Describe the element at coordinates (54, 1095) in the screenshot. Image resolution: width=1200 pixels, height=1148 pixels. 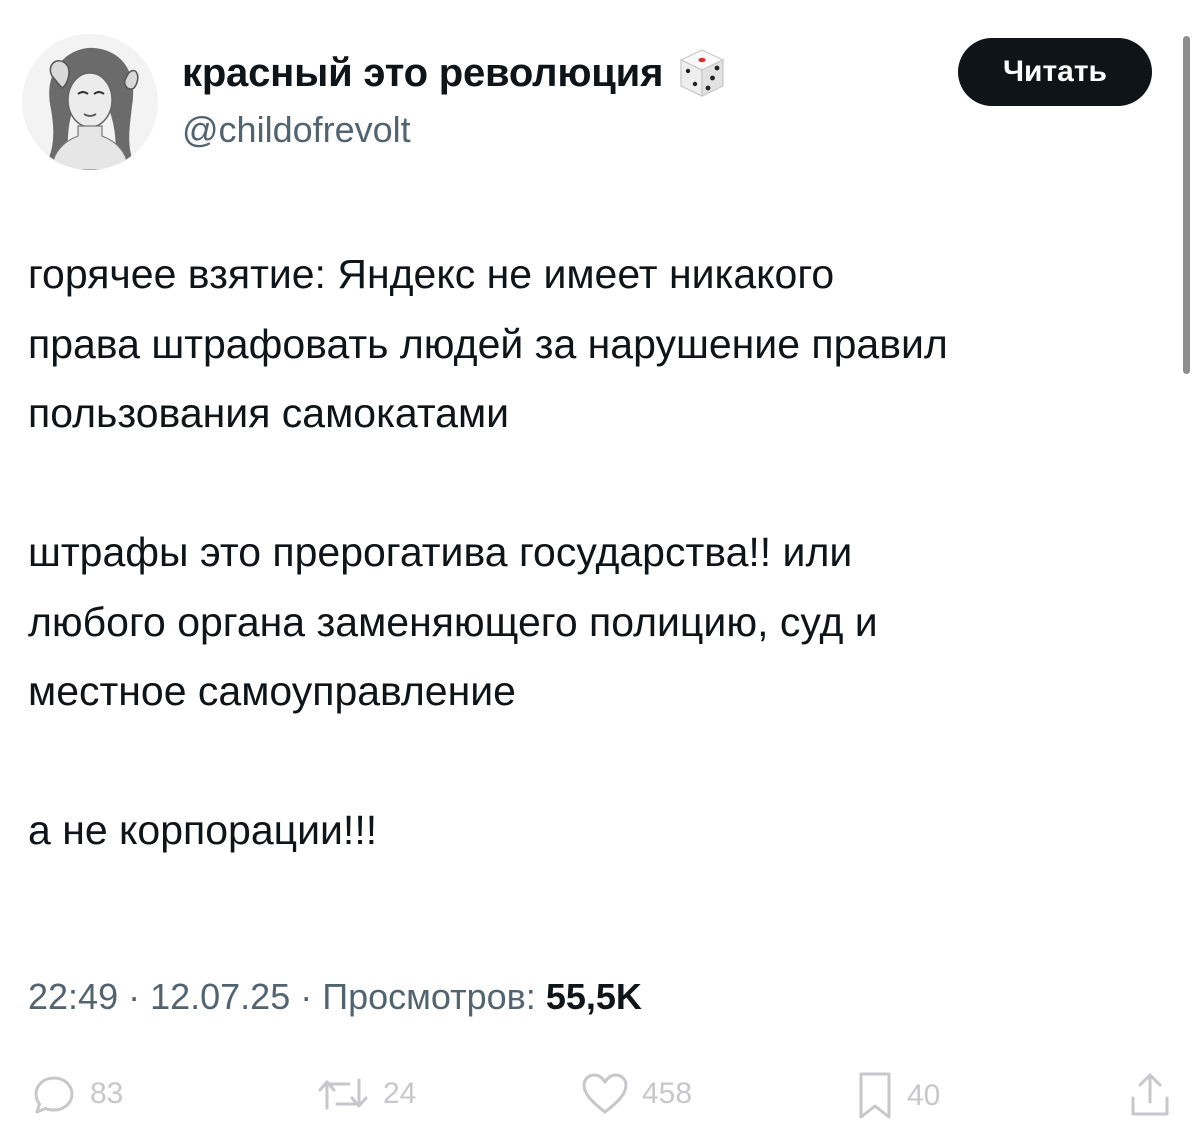
I see `reply-icon` at that location.